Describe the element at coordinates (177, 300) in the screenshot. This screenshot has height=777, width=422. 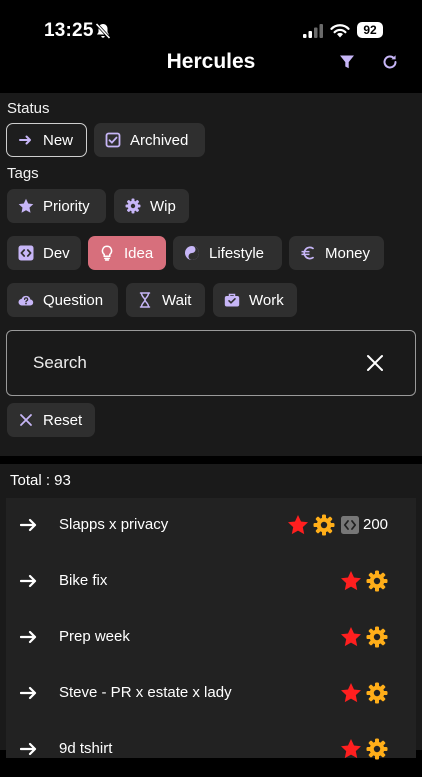
I see `chip-label: Wait` at that location.